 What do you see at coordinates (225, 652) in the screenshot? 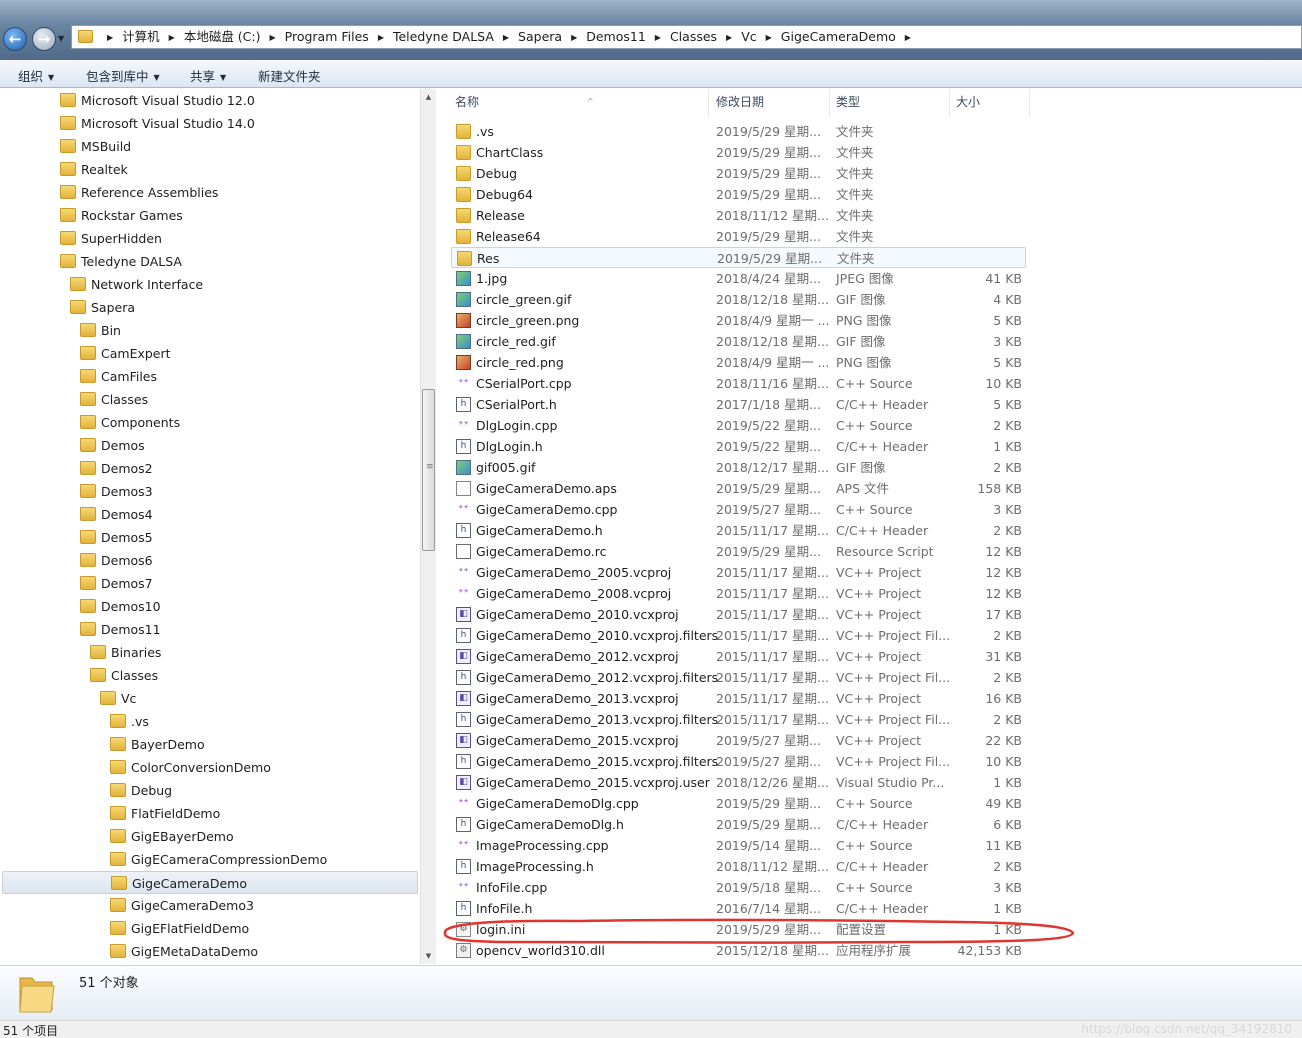
I see `tree-item: Binaries` at bounding box center [225, 652].